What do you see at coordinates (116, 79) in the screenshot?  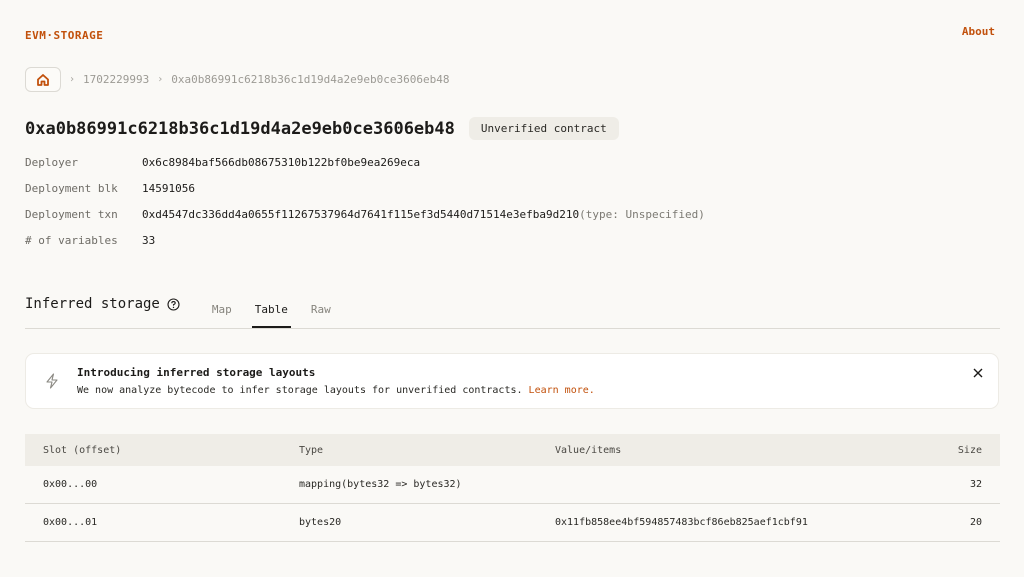 I see `breadcrumb-block: 1702229993` at bounding box center [116, 79].